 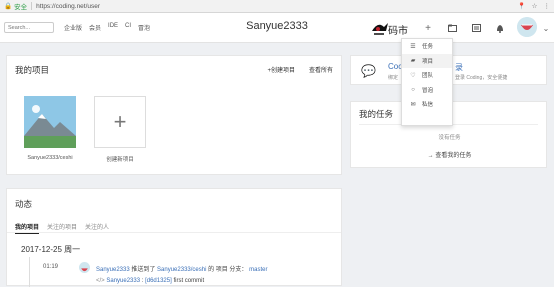 I want to click on dropdown-item-label: 冒泡, so click(x=428, y=90).